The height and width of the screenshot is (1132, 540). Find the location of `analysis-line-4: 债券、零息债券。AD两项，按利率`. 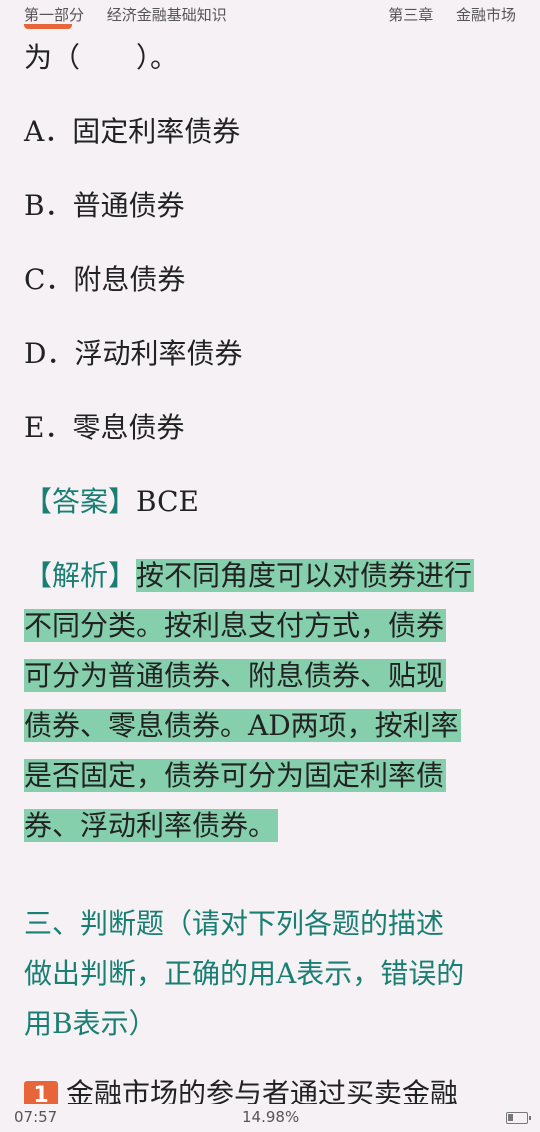

analysis-line-4: 债券、零息债券。AD两项，按利率 is located at coordinates (242, 726).